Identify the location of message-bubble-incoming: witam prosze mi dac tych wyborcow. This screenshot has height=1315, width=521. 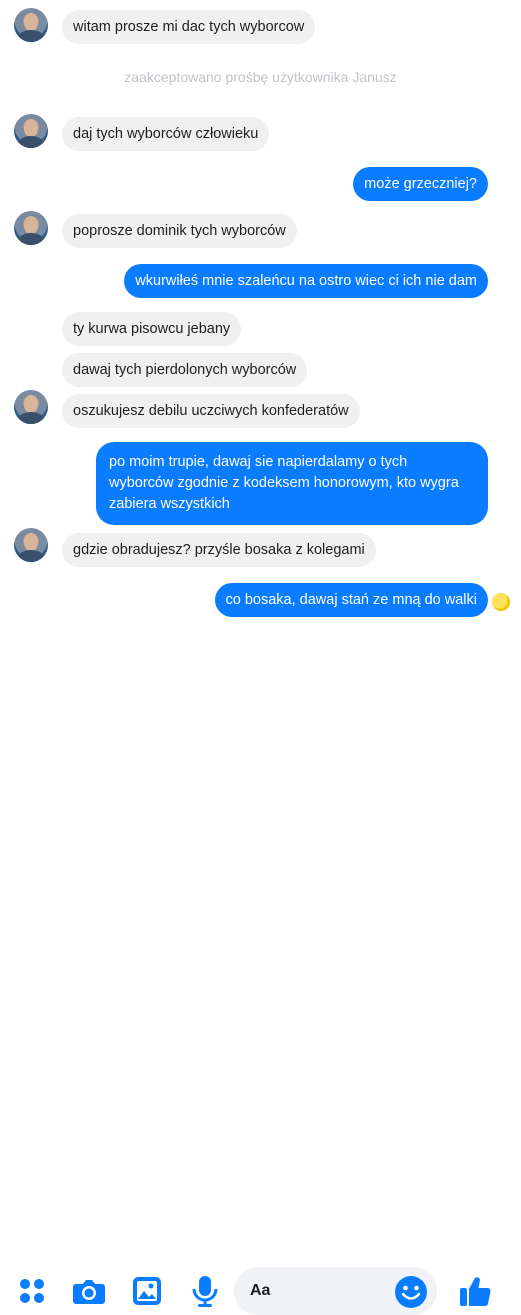
(189, 27).